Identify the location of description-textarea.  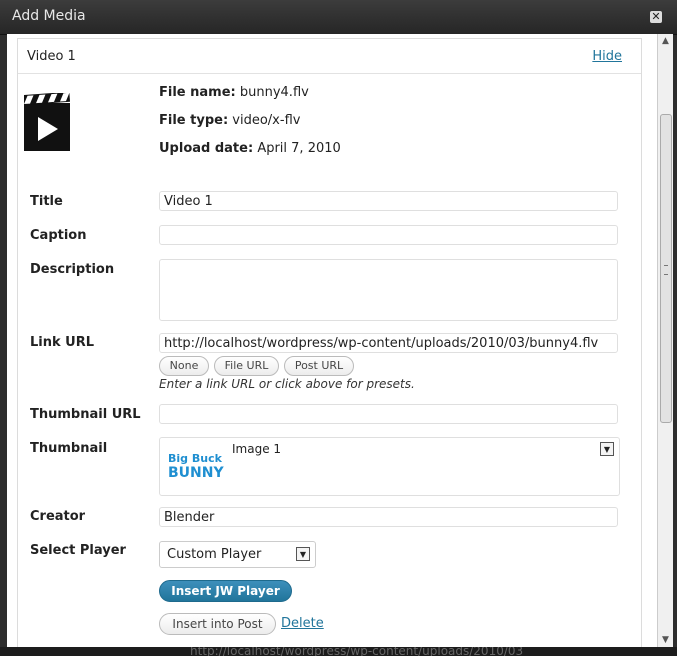
(388, 290).